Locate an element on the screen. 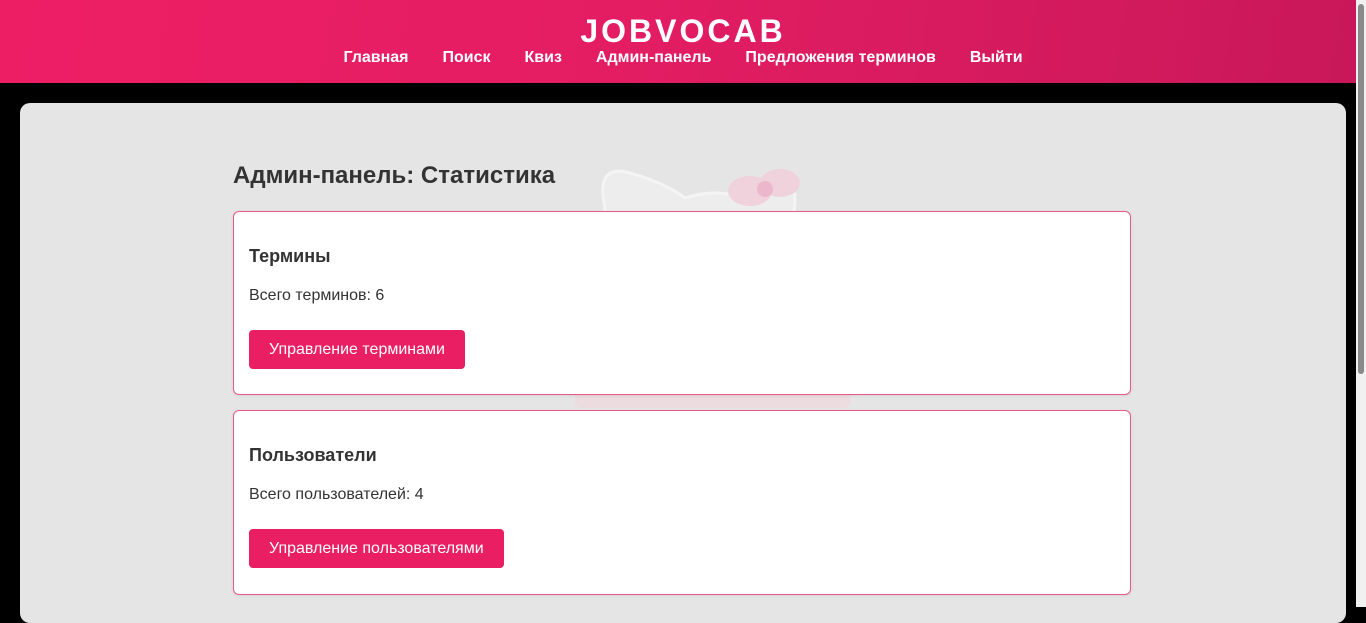 The height and width of the screenshot is (623, 1366). page-scrollbar is located at coordinates (1361, 303).